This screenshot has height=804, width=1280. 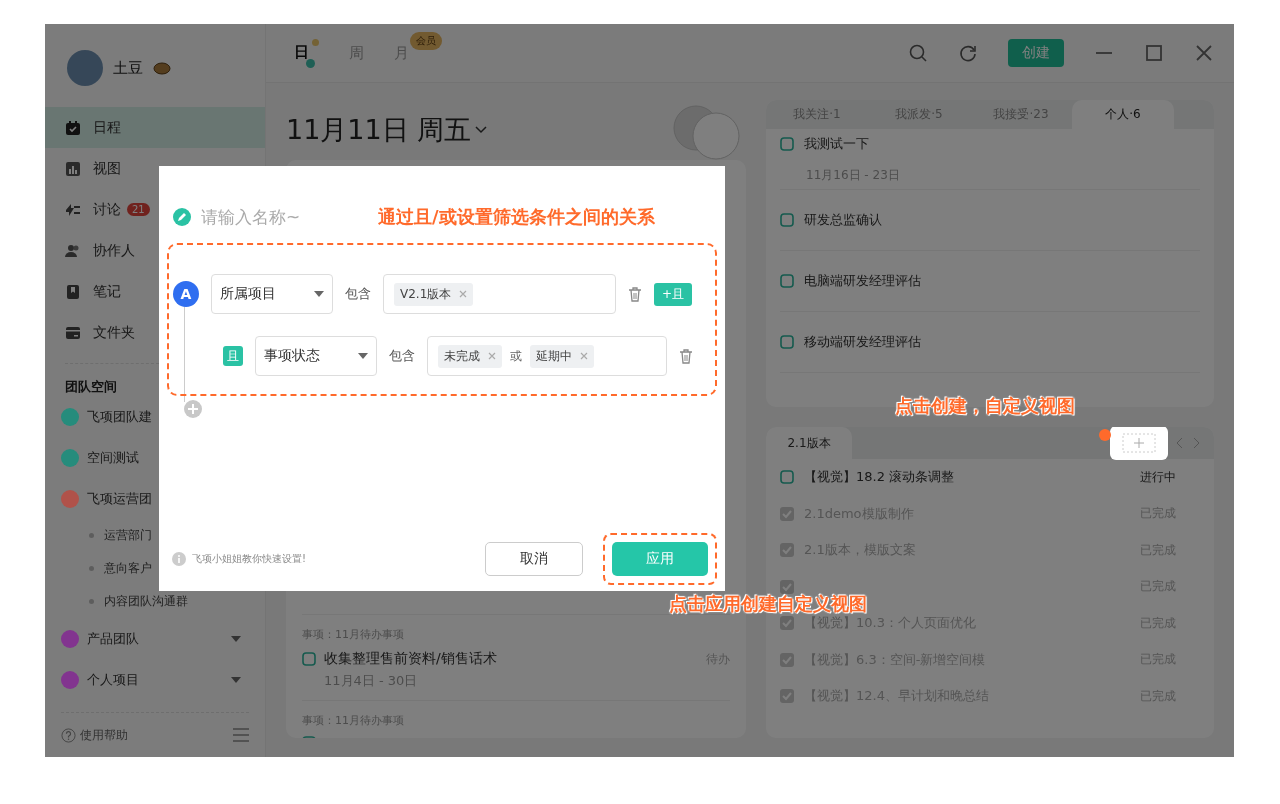 What do you see at coordinates (186, 294) in the screenshot?
I see `group-badge: A` at bounding box center [186, 294].